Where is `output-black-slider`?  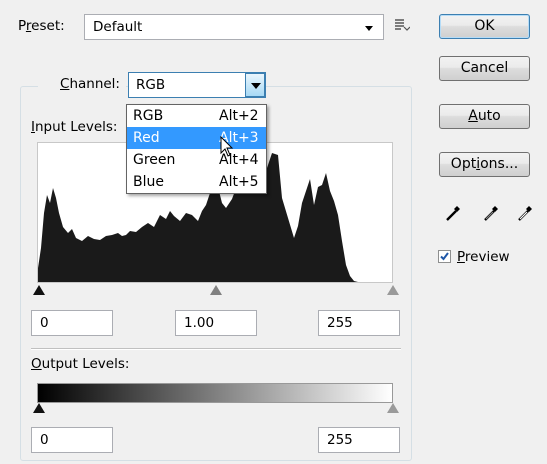 output-black-slider is located at coordinates (39, 408).